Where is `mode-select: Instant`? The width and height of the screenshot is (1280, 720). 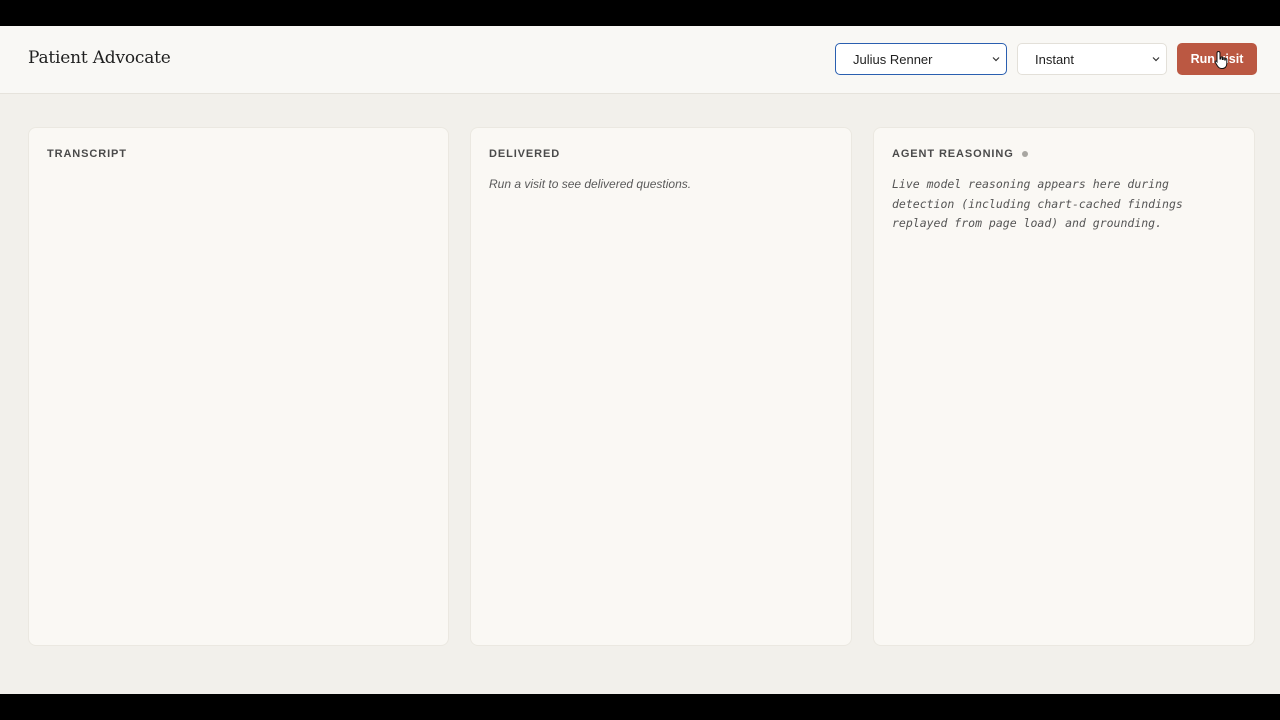 mode-select: Instant is located at coordinates (1092, 59).